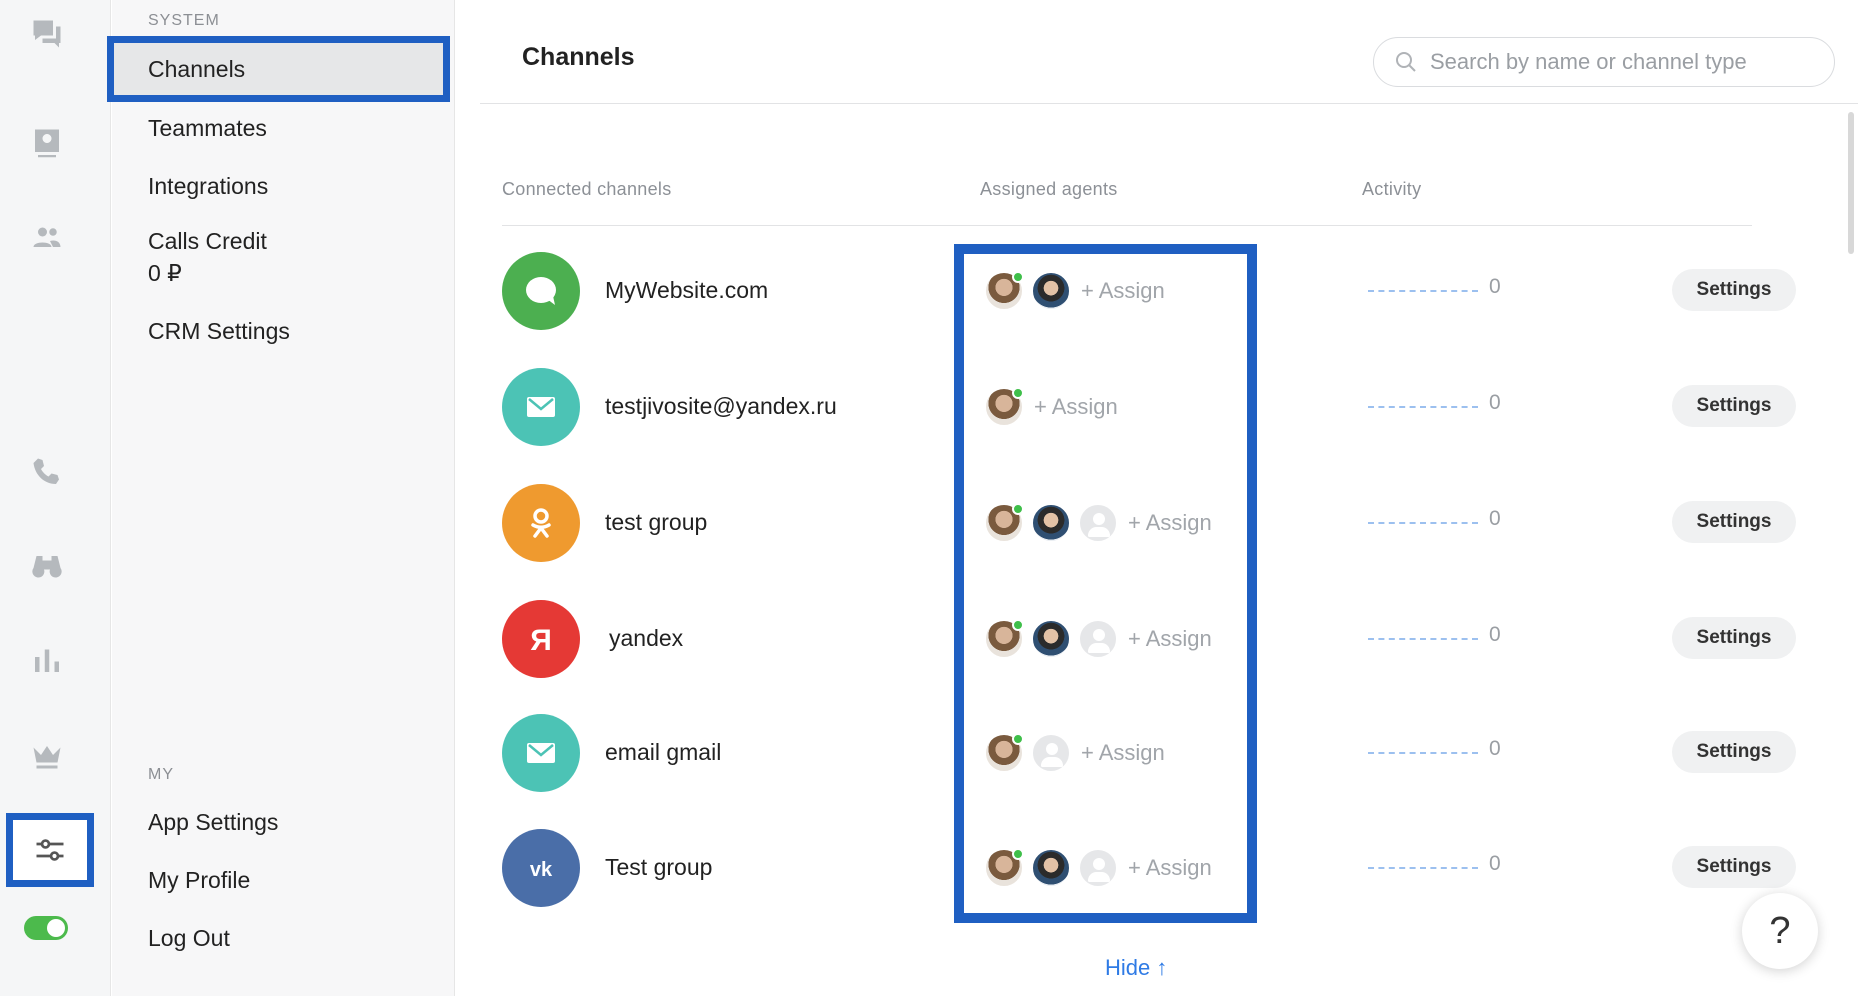  What do you see at coordinates (1049, 189) in the screenshot?
I see `column-header-agents: Assigned agents` at bounding box center [1049, 189].